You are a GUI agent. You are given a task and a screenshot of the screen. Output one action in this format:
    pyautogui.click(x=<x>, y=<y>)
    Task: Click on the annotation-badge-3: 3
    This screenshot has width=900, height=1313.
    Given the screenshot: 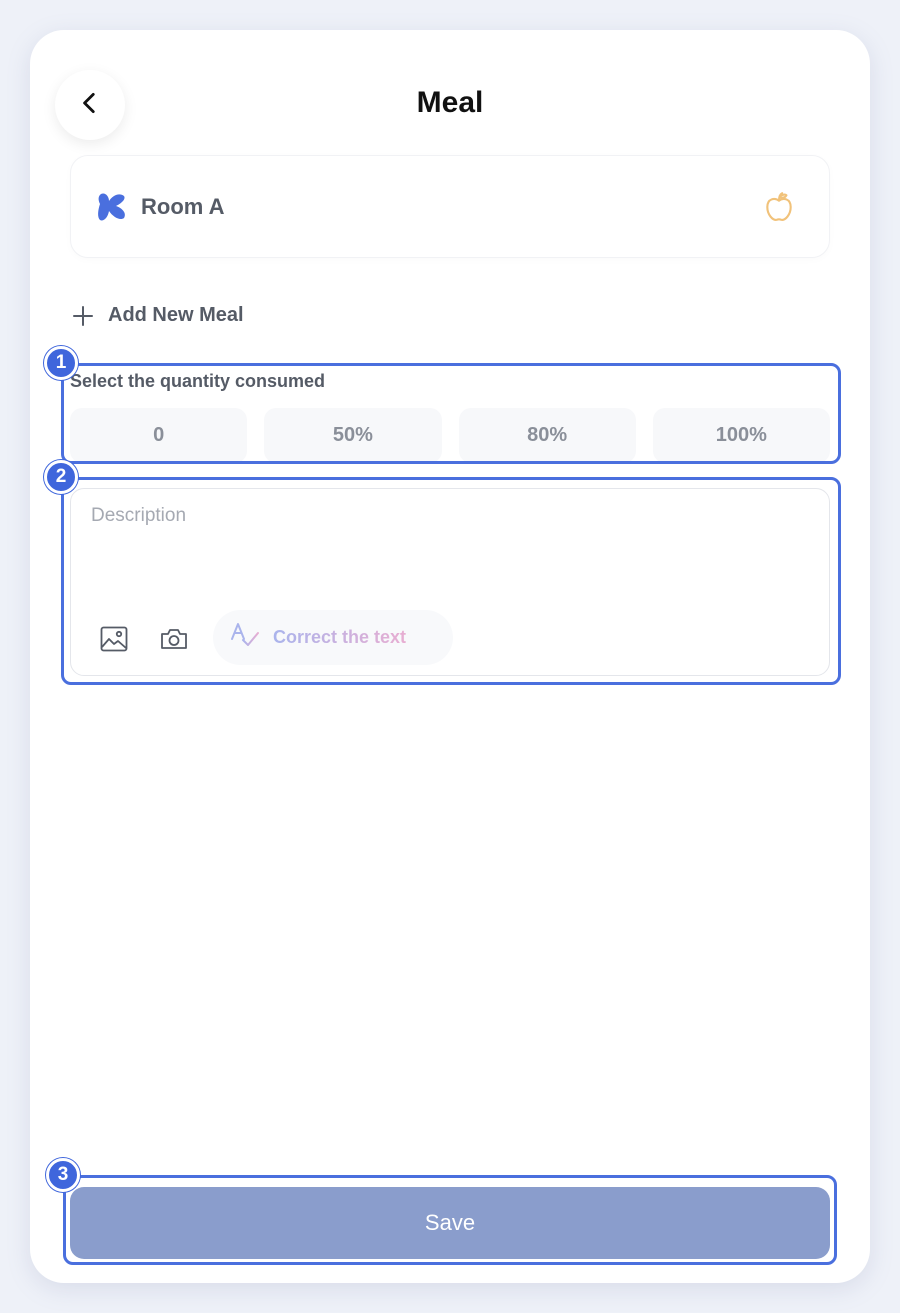 What is the action you would take?
    pyautogui.click(x=63, y=1175)
    